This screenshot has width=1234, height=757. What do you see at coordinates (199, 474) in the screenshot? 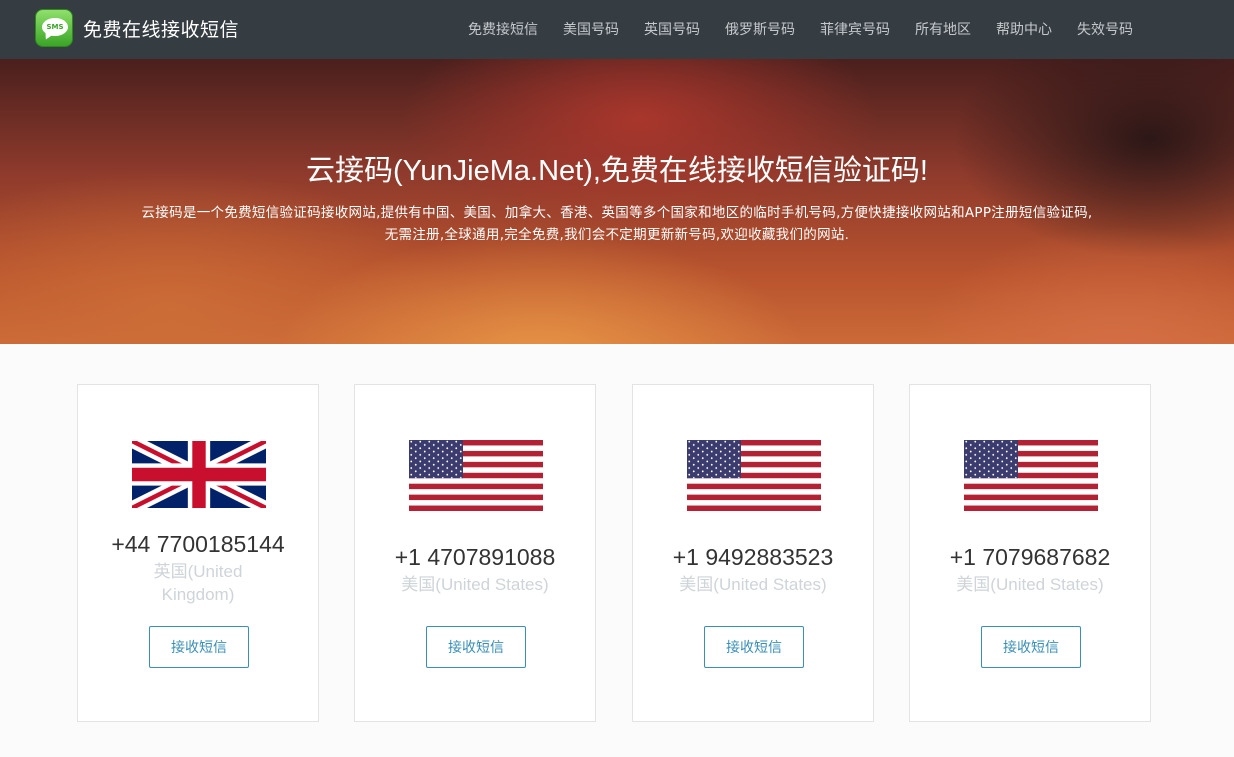
I see `uk-flag-icon` at bounding box center [199, 474].